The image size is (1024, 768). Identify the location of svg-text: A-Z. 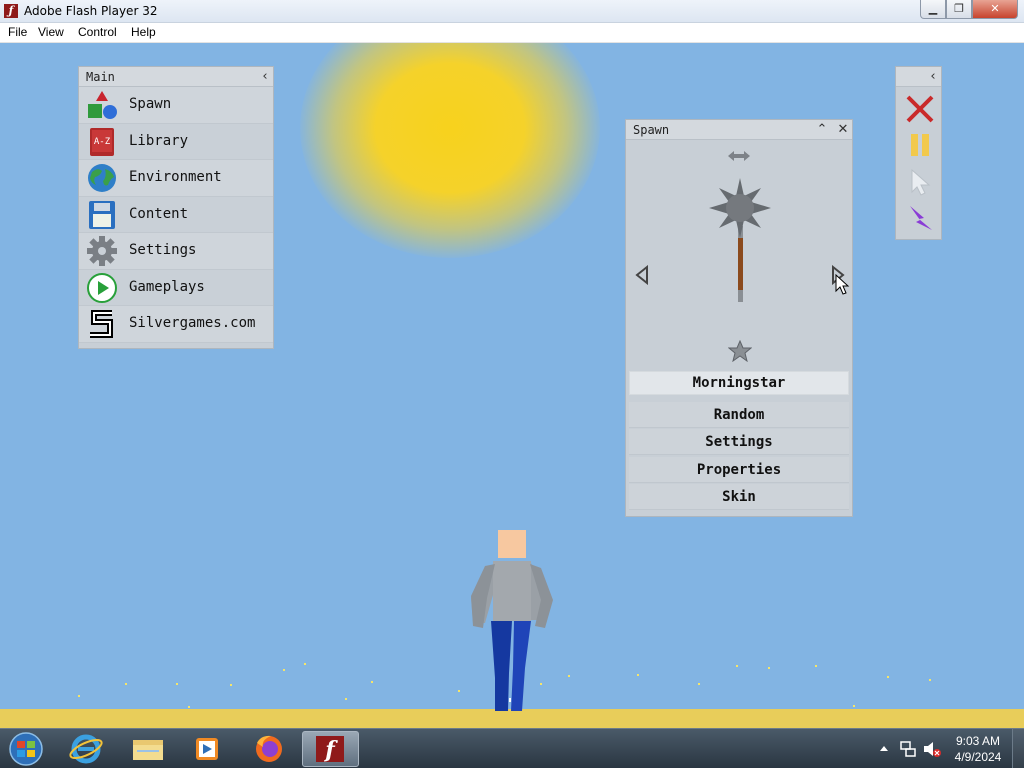
(102, 142).